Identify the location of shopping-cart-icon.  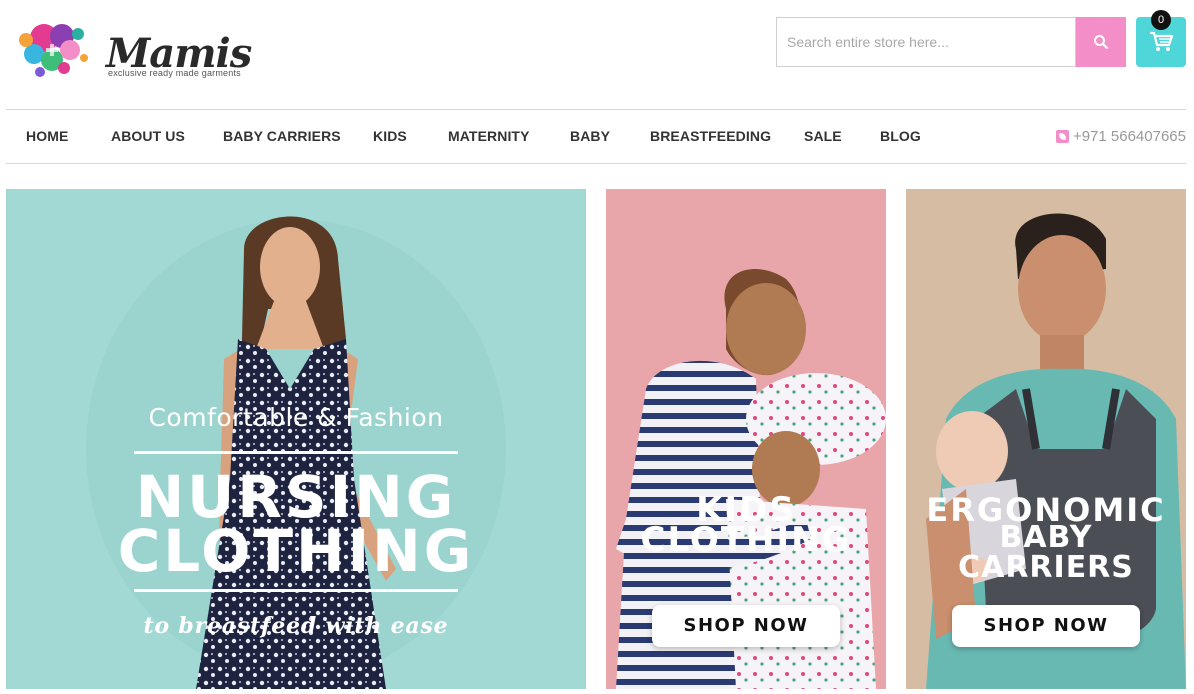
(1161, 41).